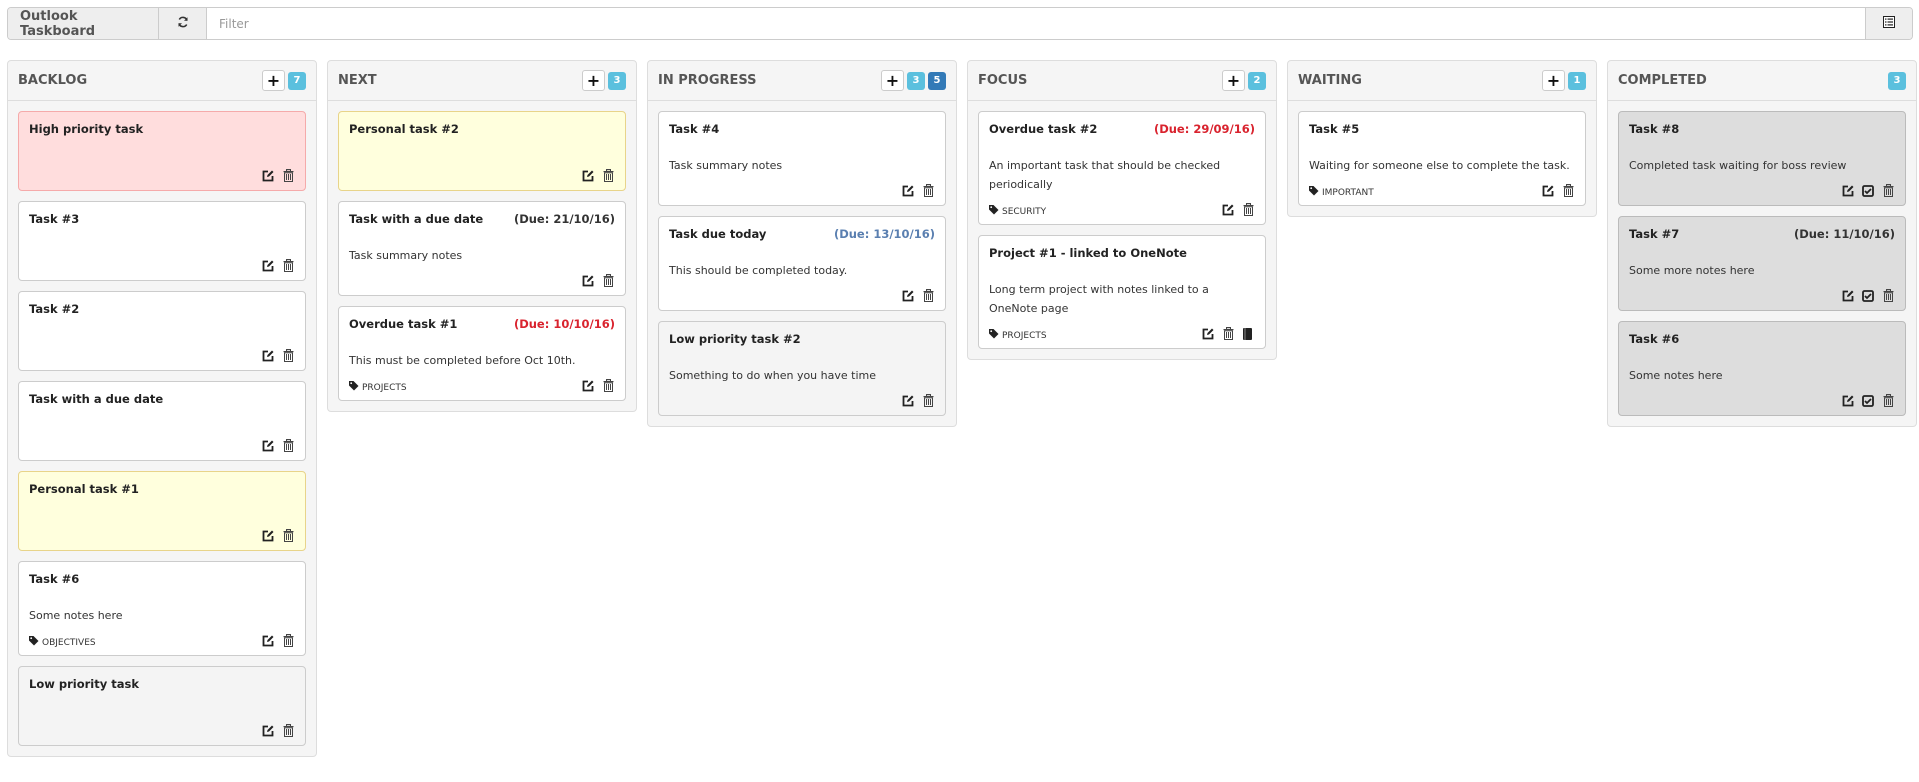 This screenshot has width=1919, height=782. I want to click on card-footer: PROJECTS, so click(482, 382).